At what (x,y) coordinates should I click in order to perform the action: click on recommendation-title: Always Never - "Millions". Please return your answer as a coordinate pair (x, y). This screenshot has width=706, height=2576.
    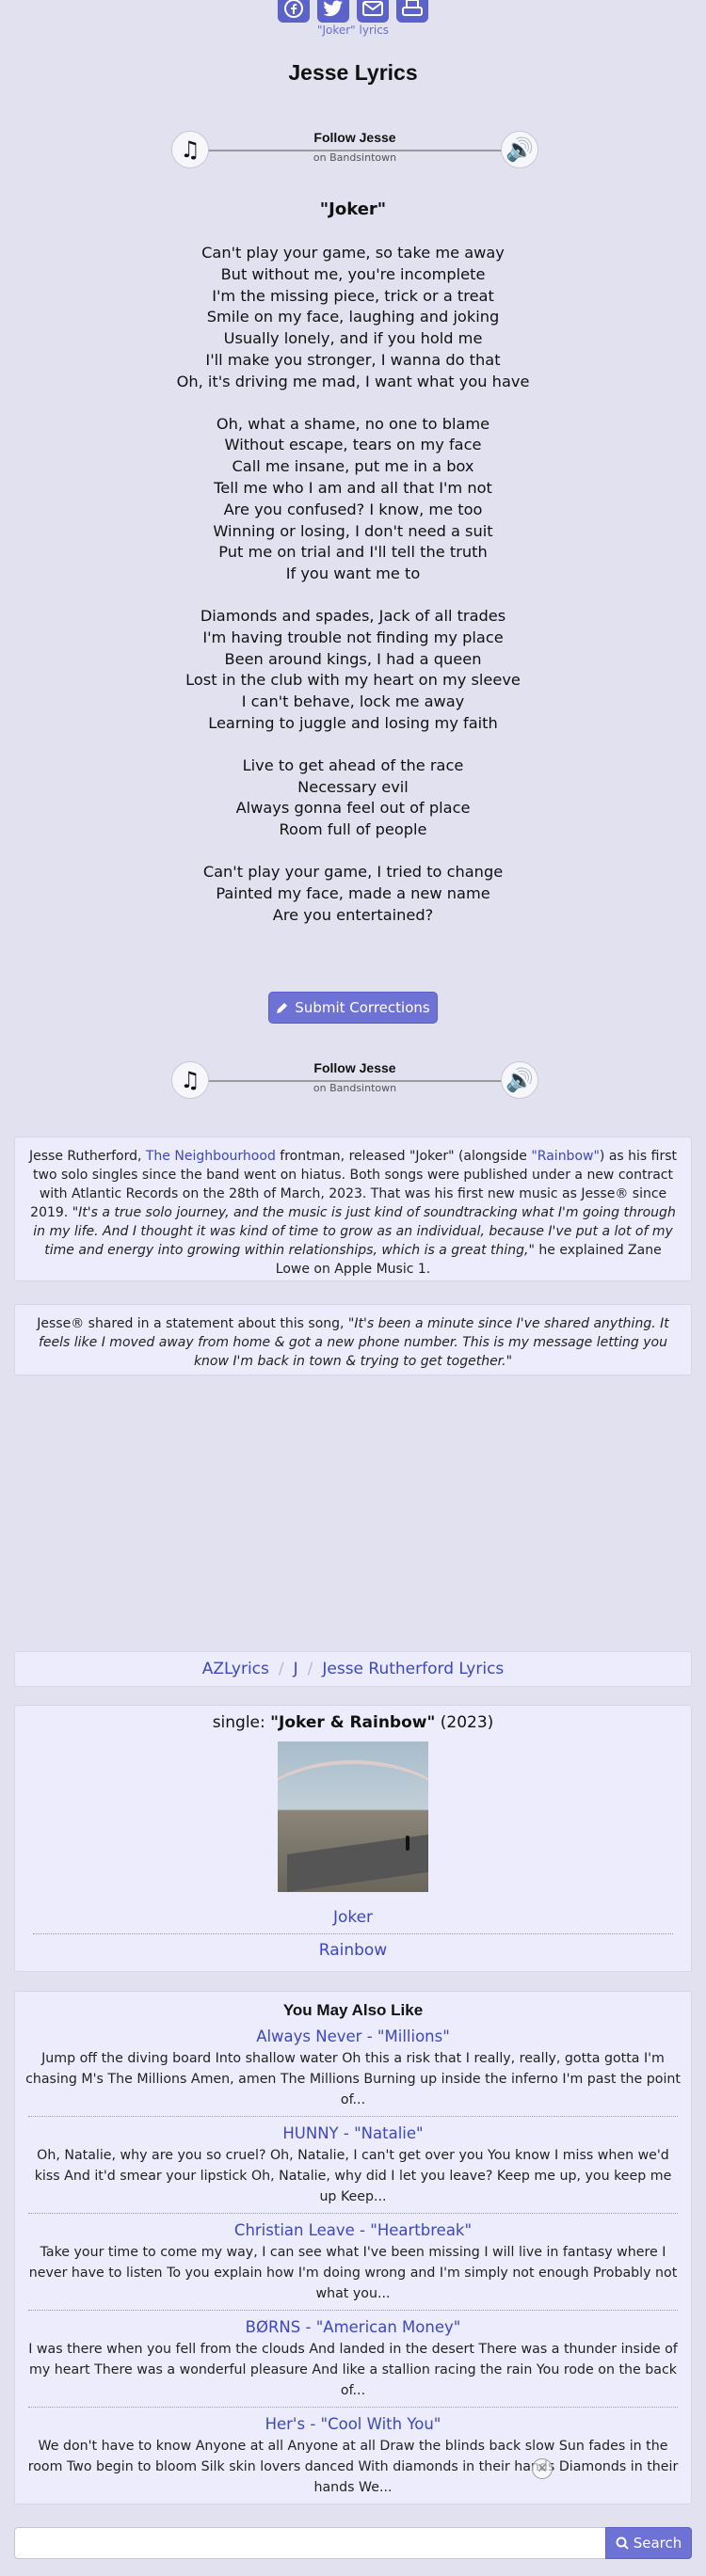
    Looking at the image, I should click on (353, 2036).